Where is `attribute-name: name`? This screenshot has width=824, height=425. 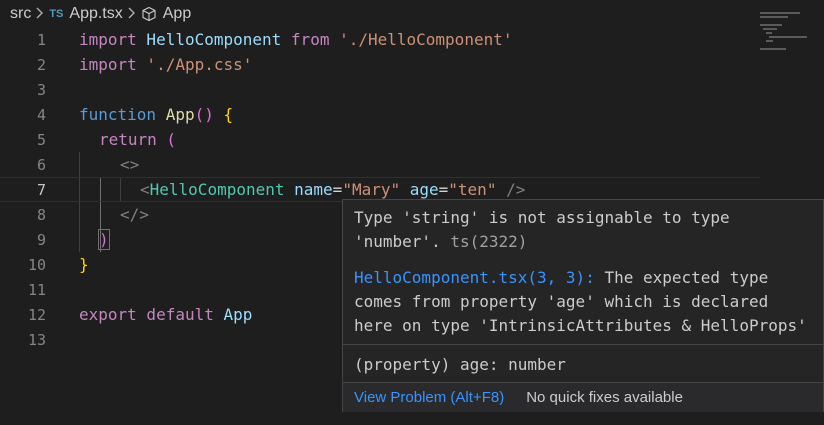 attribute-name: name is located at coordinates (308, 189).